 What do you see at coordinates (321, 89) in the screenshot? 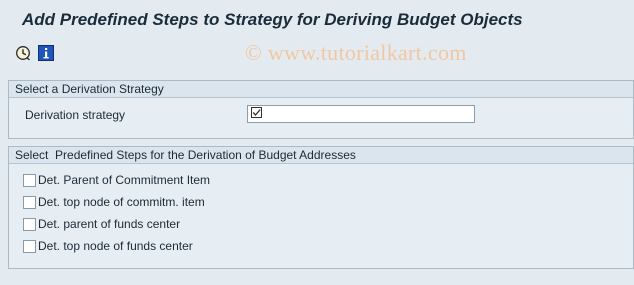
I see `group-header-strategy: Select a Derivation Strategy` at bounding box center [321, 89].